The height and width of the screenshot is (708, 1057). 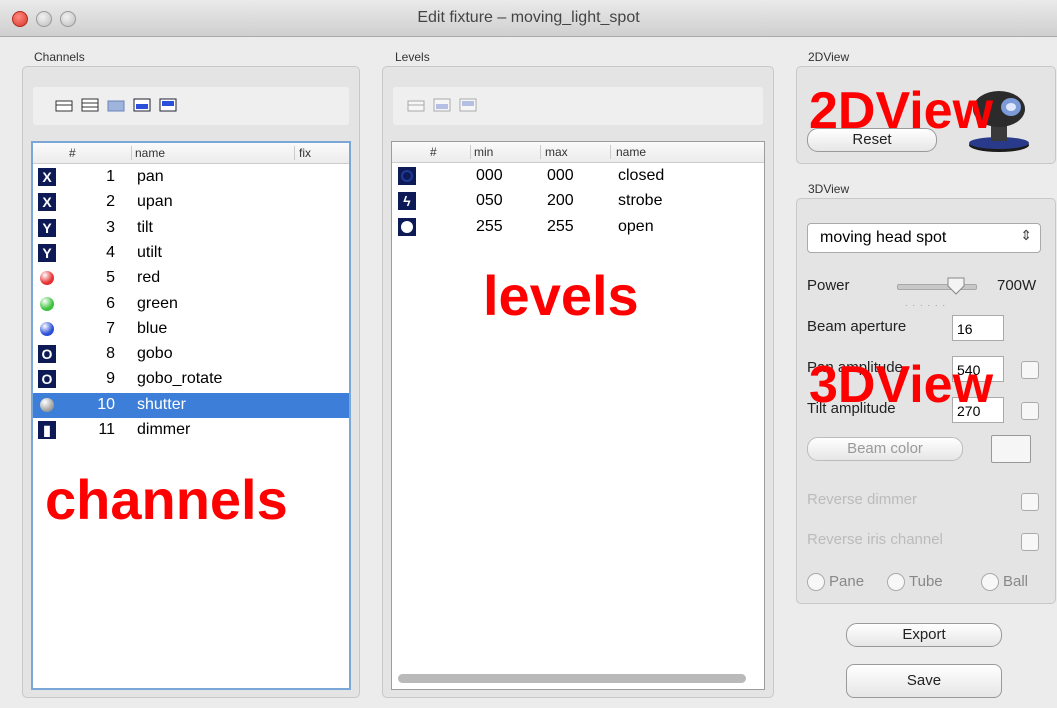 I want to click on move-level-down-icon, so click(x=468, y=105).